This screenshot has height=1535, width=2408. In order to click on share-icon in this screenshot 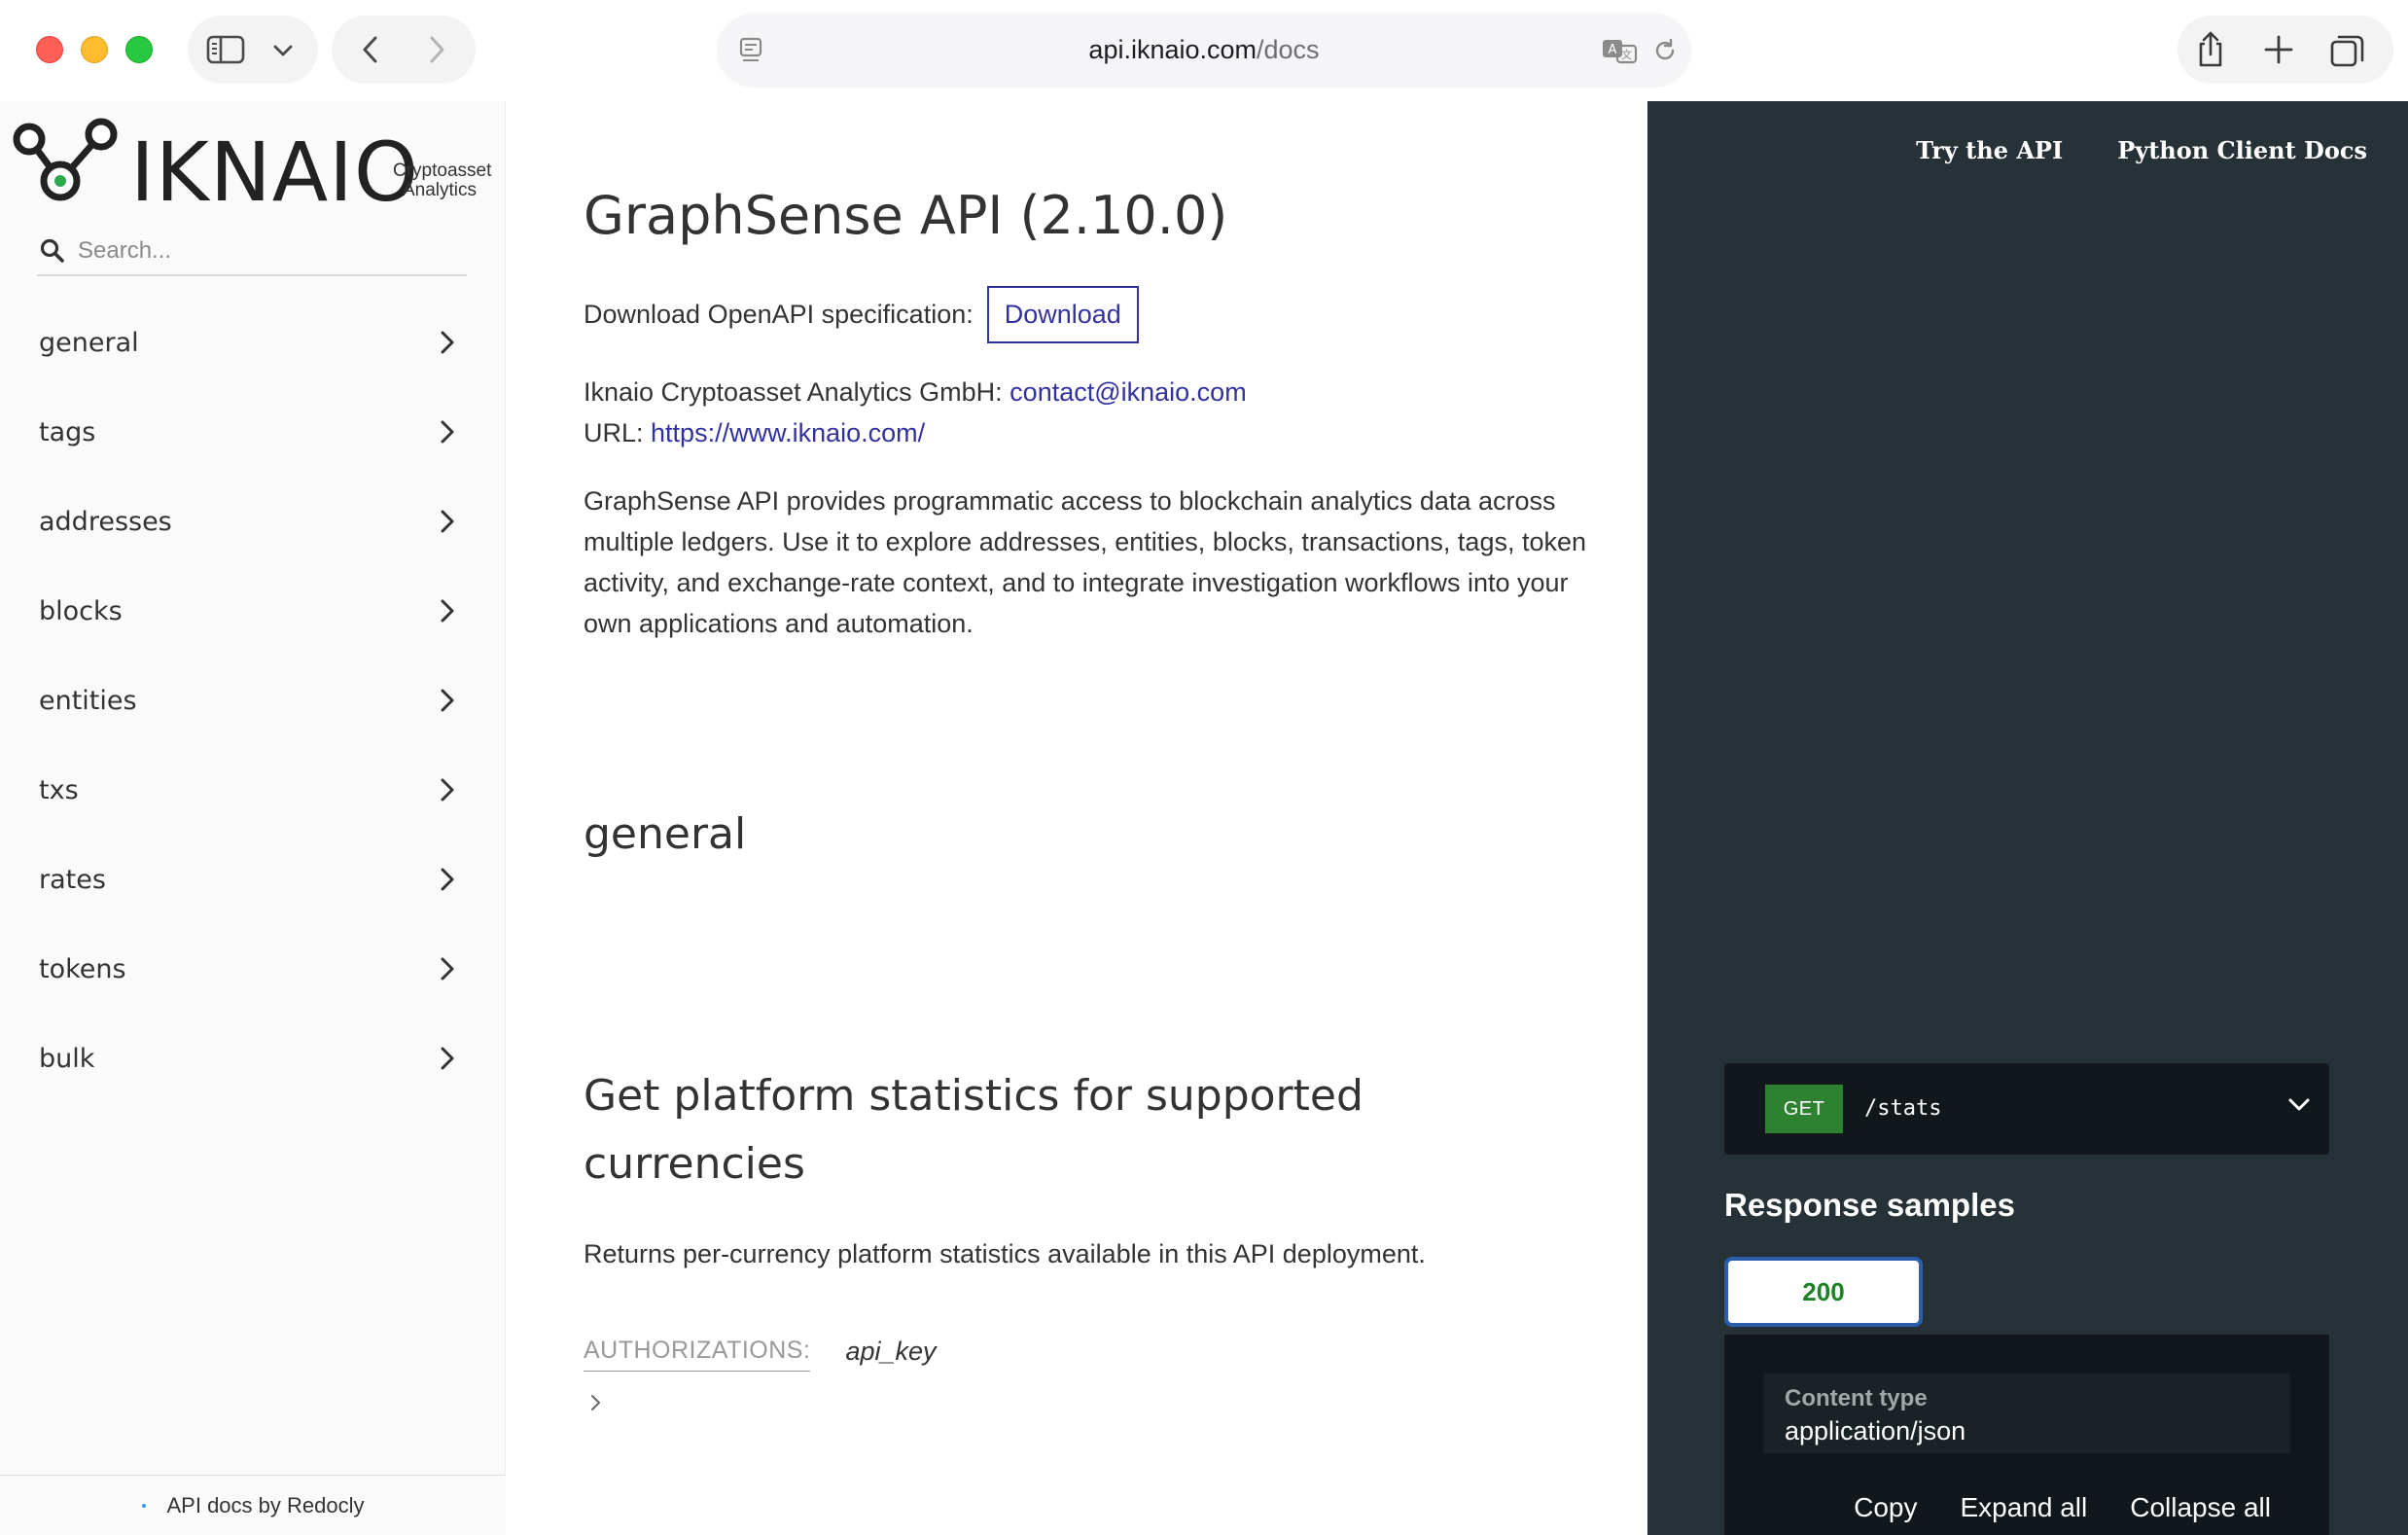, I will do `click(2210, 49)`.